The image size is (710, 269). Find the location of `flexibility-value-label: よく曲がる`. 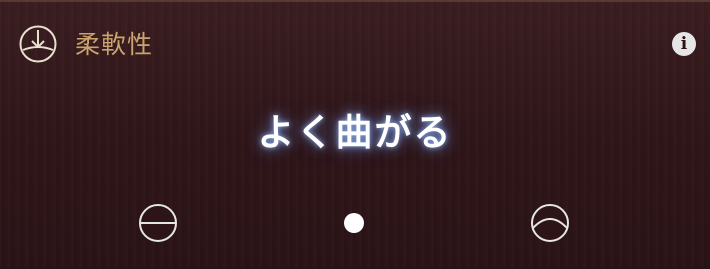

flexibility-value-label: よく曲がる is located at coordinates (355, 132).